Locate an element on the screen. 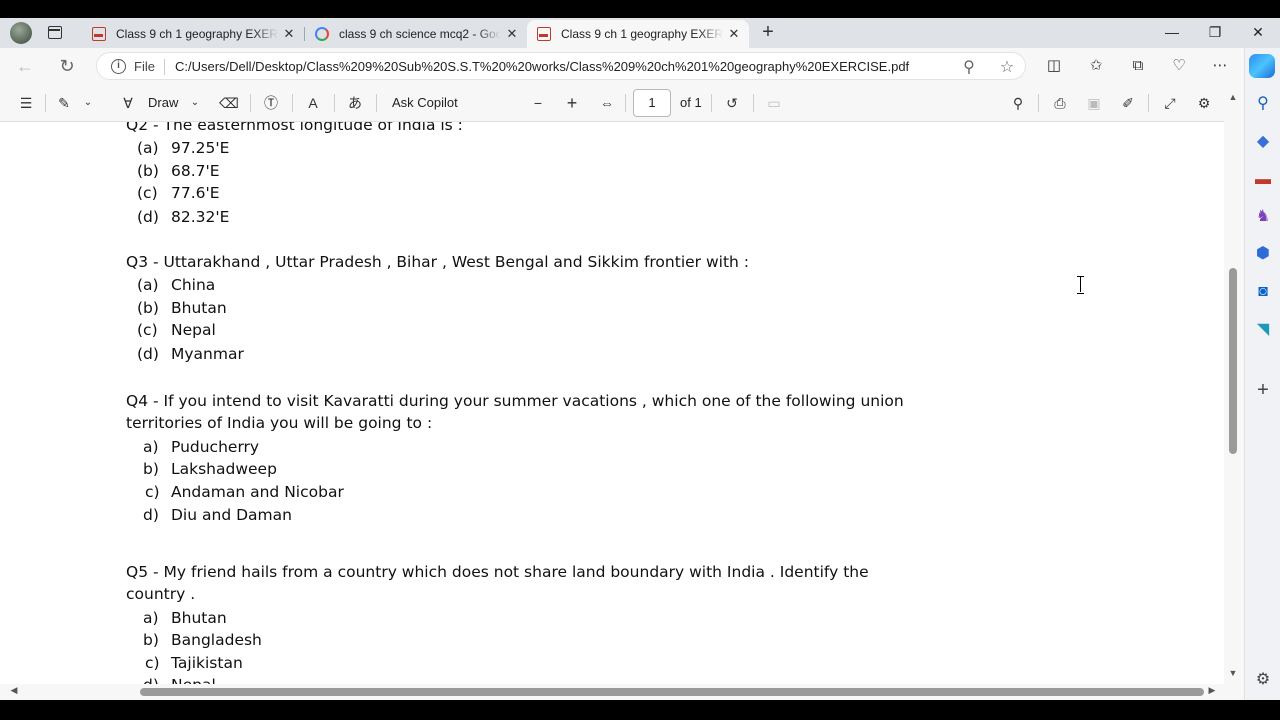 Image resolution: width=1280 pixels, height=720 pixels. scroll-down-arrow-icon: ▼ is located at coordinates (1233, 673).